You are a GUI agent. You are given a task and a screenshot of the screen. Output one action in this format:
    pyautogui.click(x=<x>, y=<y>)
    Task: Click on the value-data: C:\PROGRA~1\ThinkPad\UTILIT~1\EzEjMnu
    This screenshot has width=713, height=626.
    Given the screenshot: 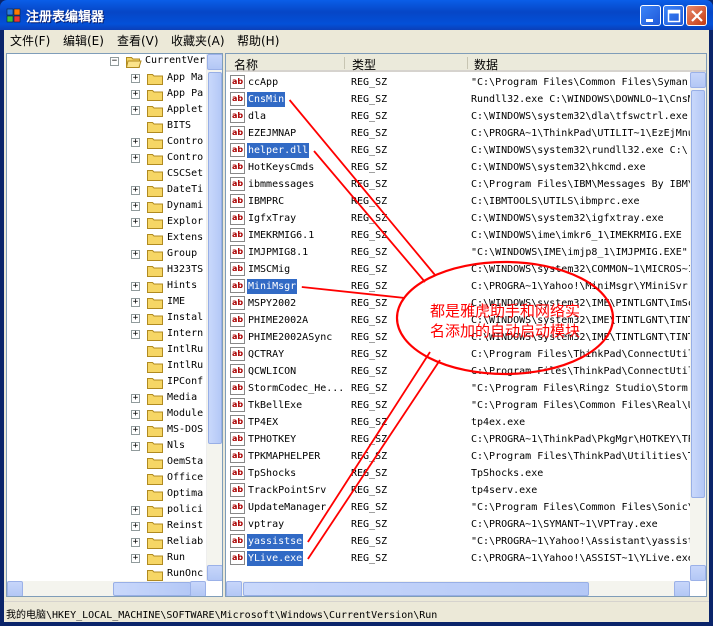 What is the action you would take?
    pyautogui.click(x=581, y=133)
    